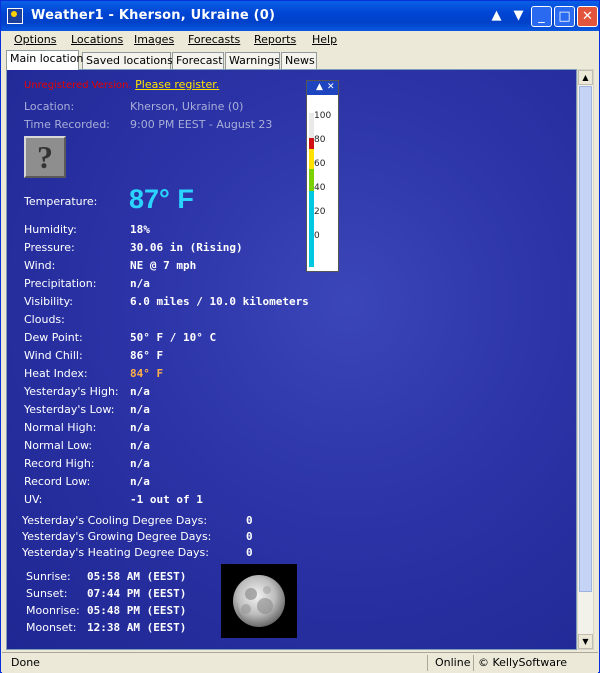 Image resolution: width=600 pixels, height=673 pixels. What do you see at coordinates (541, 16) in the screenshot?
I see `minimize-button: _` at bounding box center [541, 16].